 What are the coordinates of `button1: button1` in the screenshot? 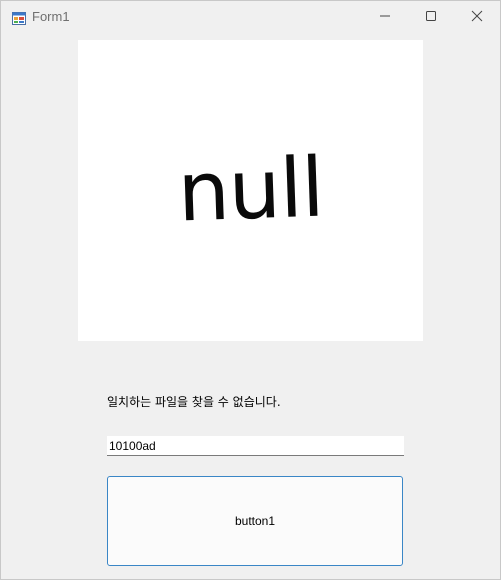 It's located at (255, 521).